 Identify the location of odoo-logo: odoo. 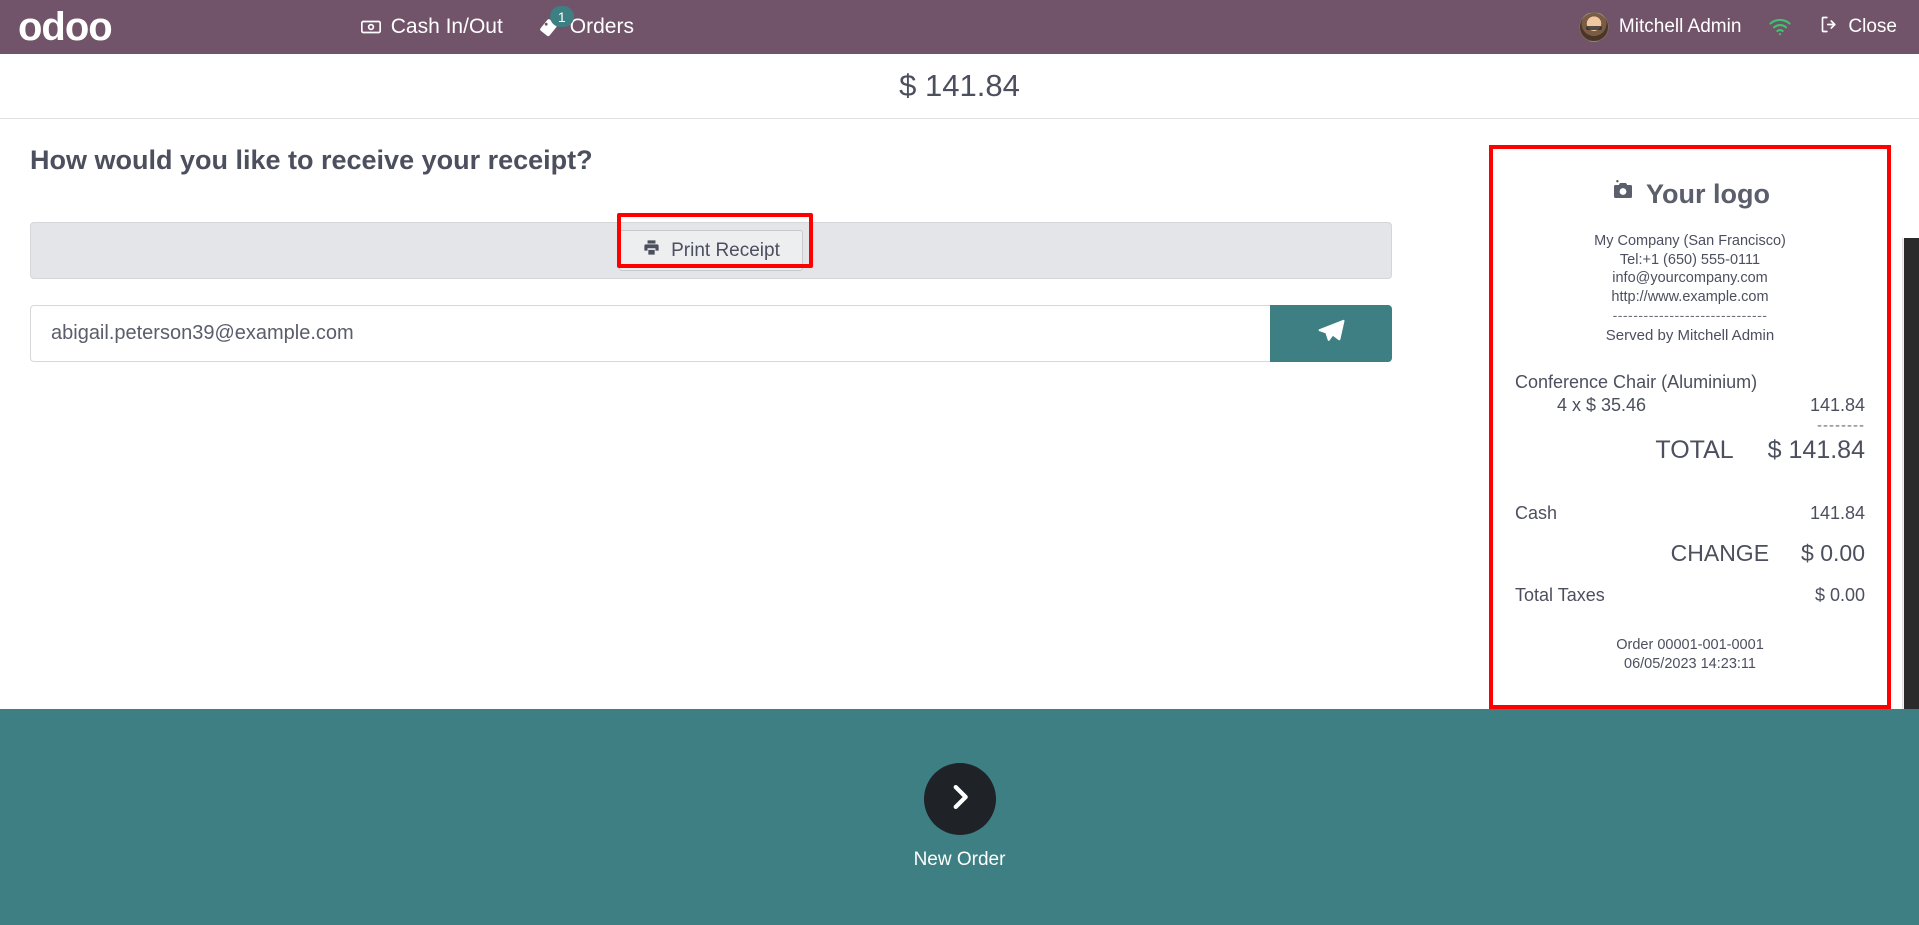
(65, 27).